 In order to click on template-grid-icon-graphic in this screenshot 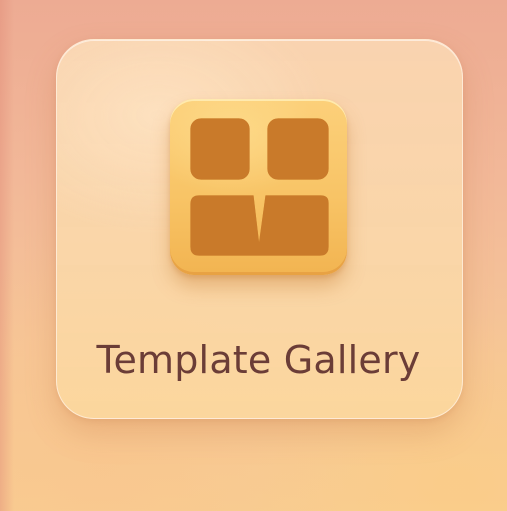, I will do `click(259, 187)`.